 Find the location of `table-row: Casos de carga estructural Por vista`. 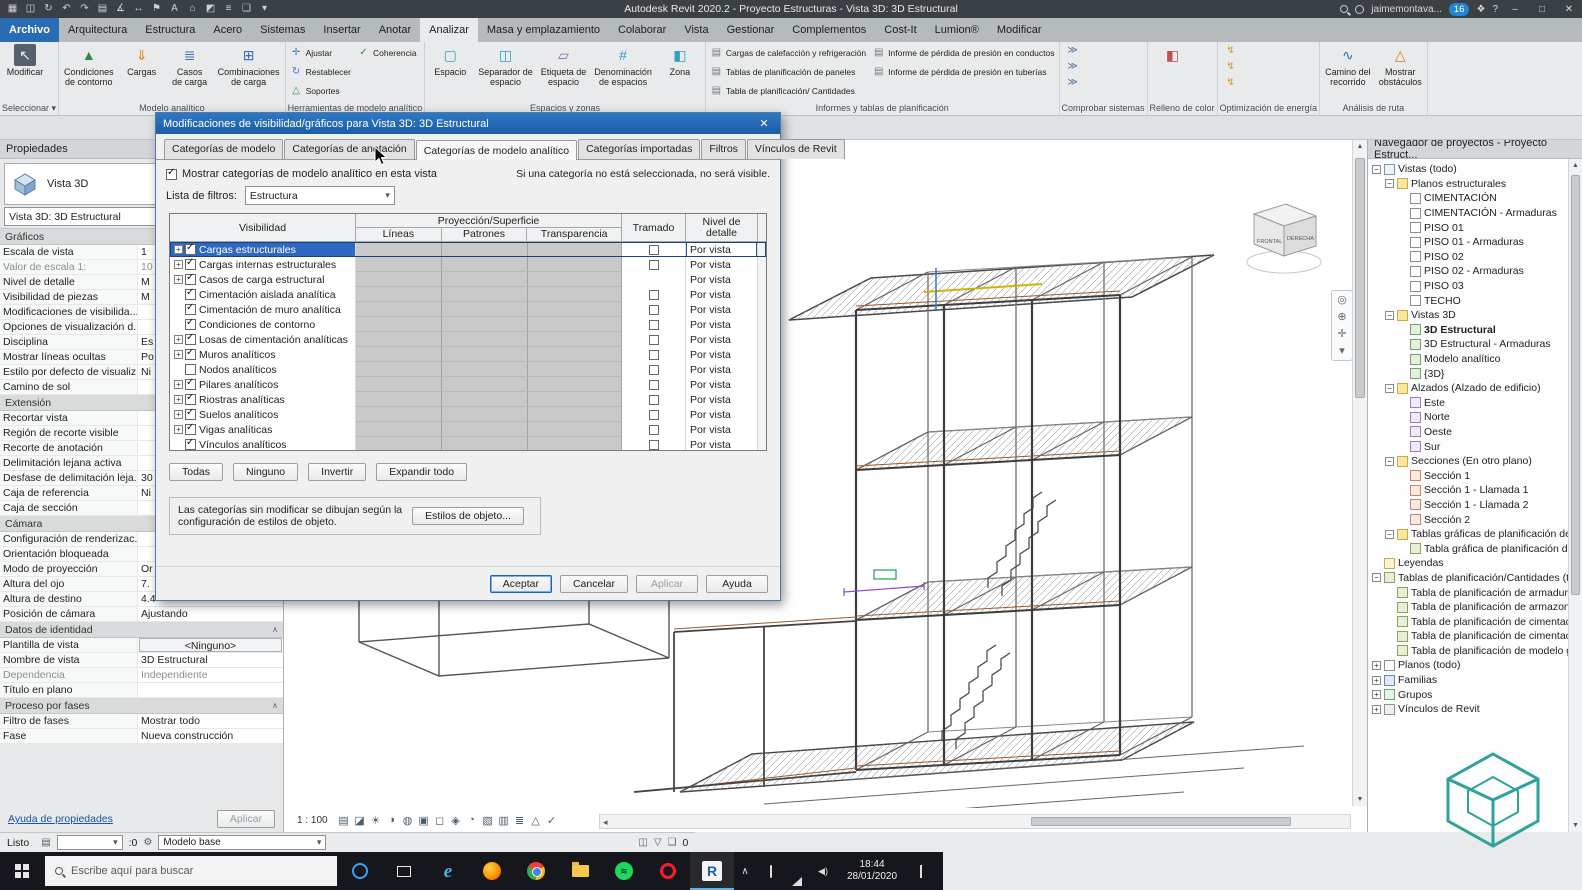

table-row: Casos de carga estructural Por vista is located at coordinates (468, 279).